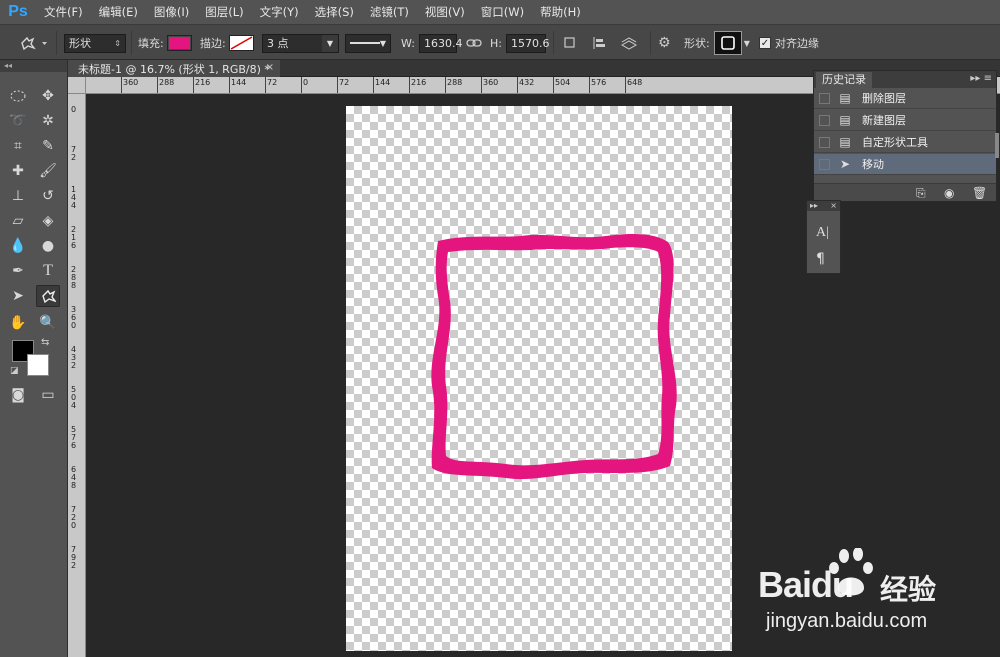 Image resolution: width=1000 pixels, height=657 pixels. Describe the element at coordinates (806, 584) in the screenshot. I see `watermark-brand: Baidu` at that location.